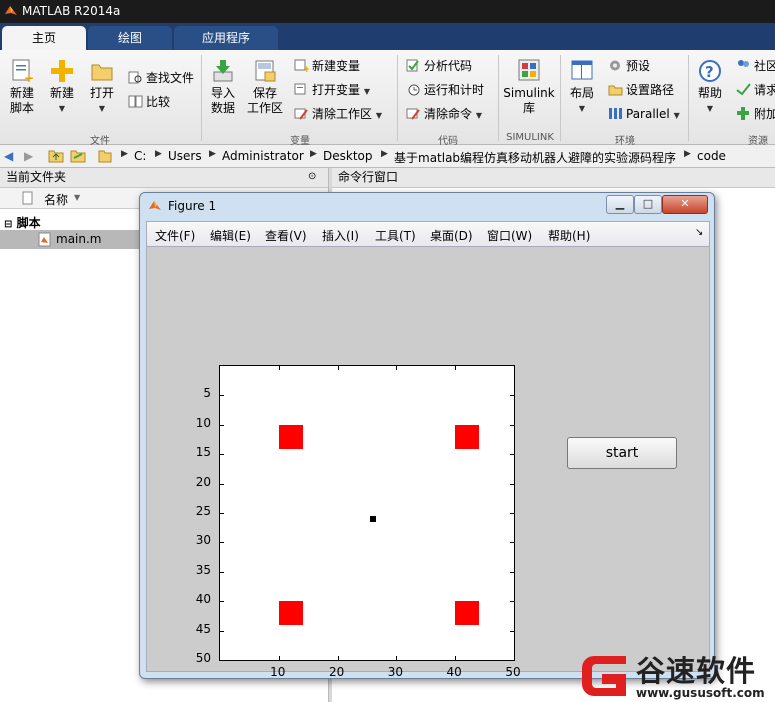 The height and width of the screenshot is (702, 775). What do you see at coordinates (203, 481) in the screenshot?
I see `y-tick-label: 20` at bounding box center [203, 481].